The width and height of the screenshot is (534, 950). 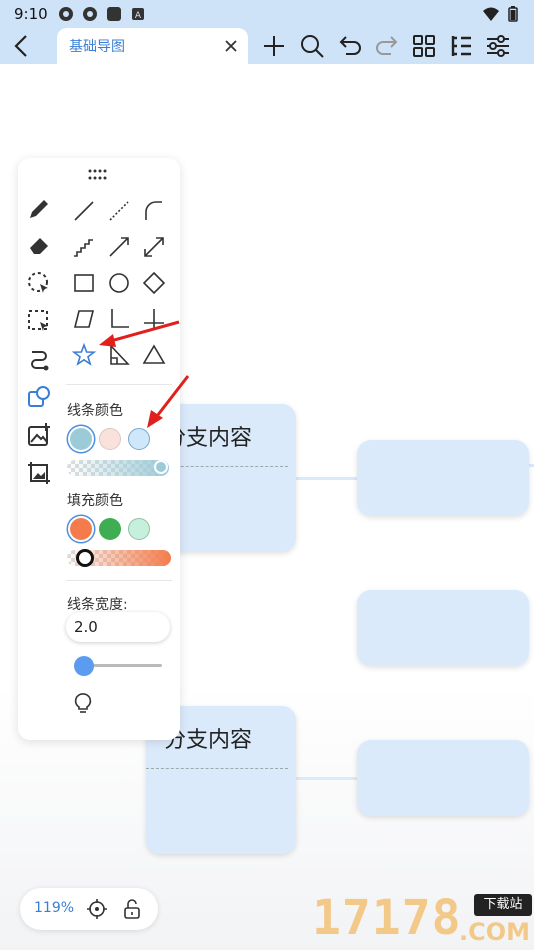 I want to click on line-width-slider-knob, so click(x=84, y=666).